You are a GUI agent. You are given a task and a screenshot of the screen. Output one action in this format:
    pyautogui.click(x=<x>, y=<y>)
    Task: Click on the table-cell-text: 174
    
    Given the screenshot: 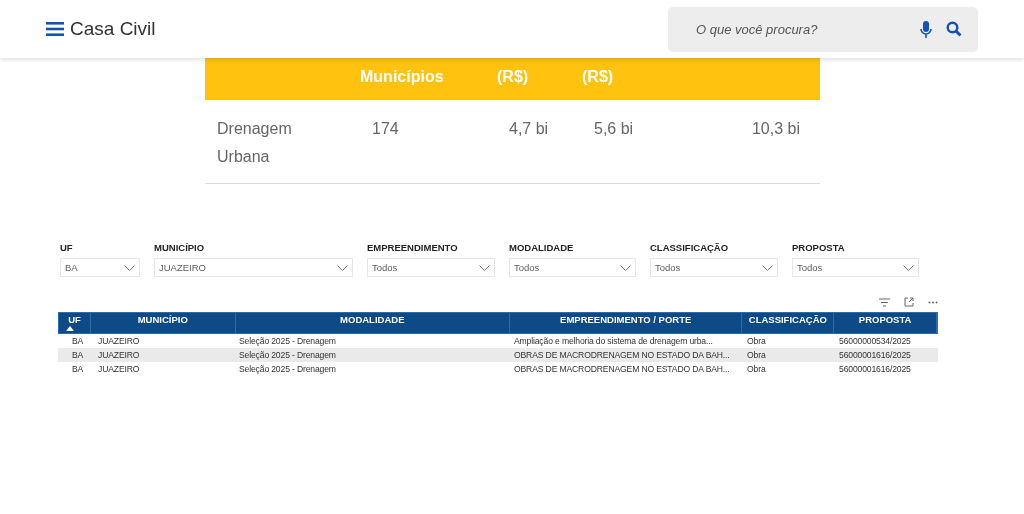 What is the action you would take?
    pyautogui.click(x=386, y=129)
    